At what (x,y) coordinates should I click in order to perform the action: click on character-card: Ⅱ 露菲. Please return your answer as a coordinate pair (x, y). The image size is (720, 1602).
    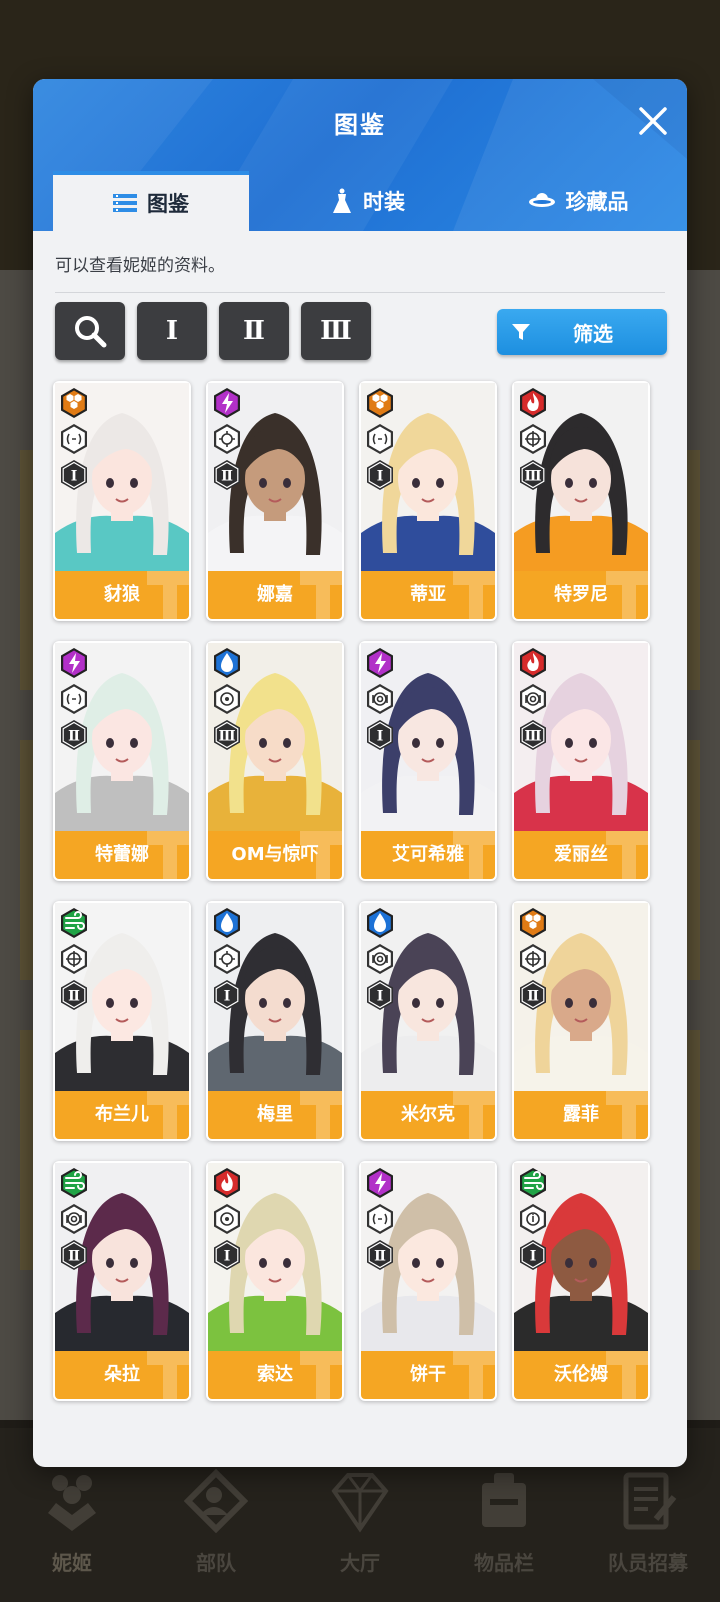
    Looking at the image, I should click on (581, 1021).